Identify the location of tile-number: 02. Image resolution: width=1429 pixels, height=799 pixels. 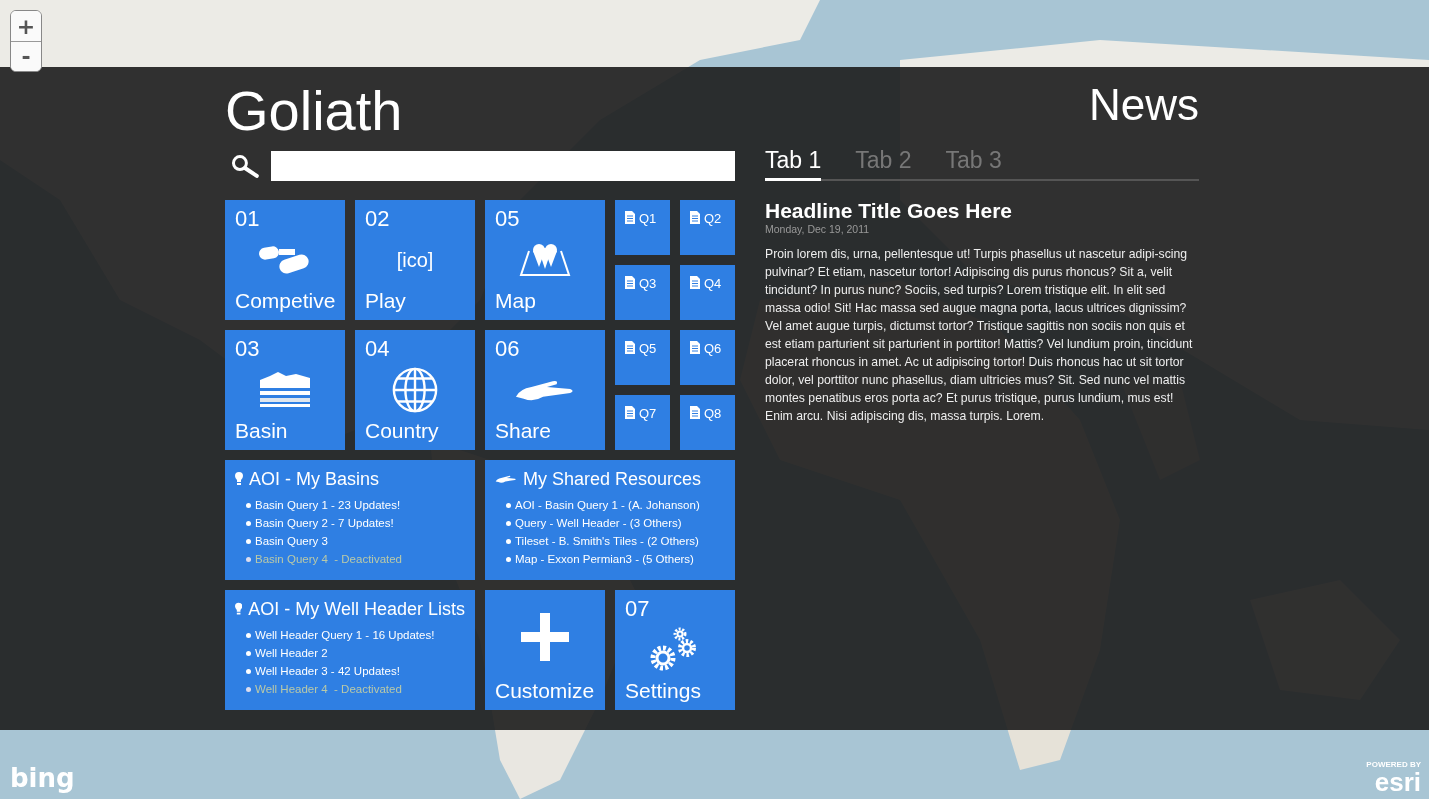
(378, 219).